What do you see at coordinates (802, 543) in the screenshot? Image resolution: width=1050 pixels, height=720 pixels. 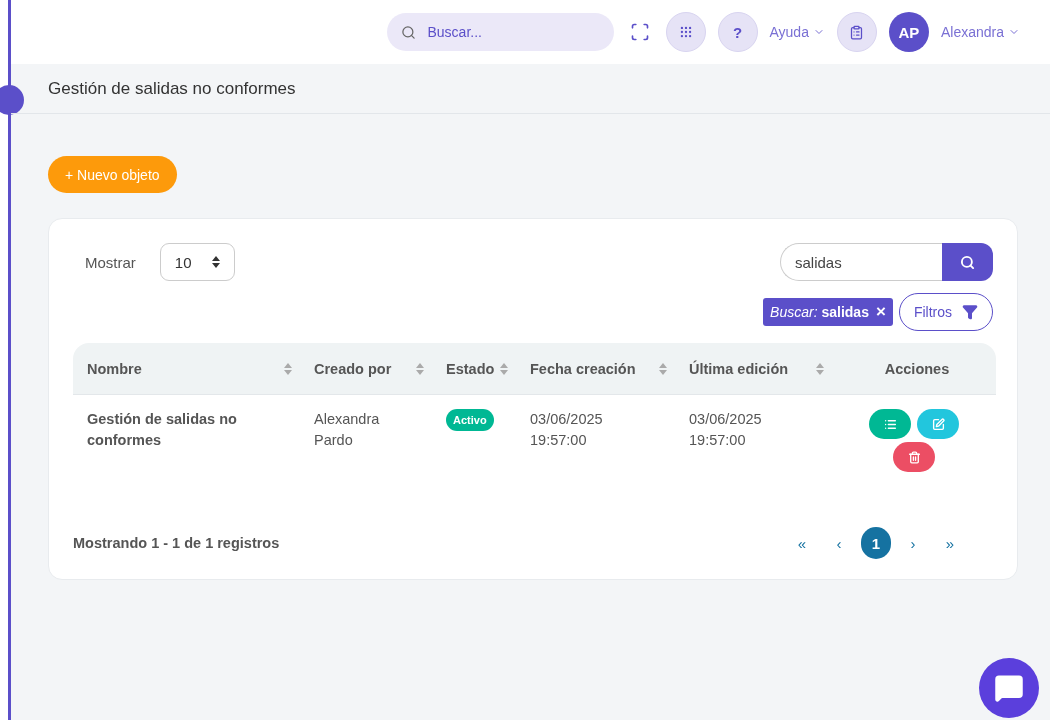 I see `page-link: «` at bounding box center [802, 543].